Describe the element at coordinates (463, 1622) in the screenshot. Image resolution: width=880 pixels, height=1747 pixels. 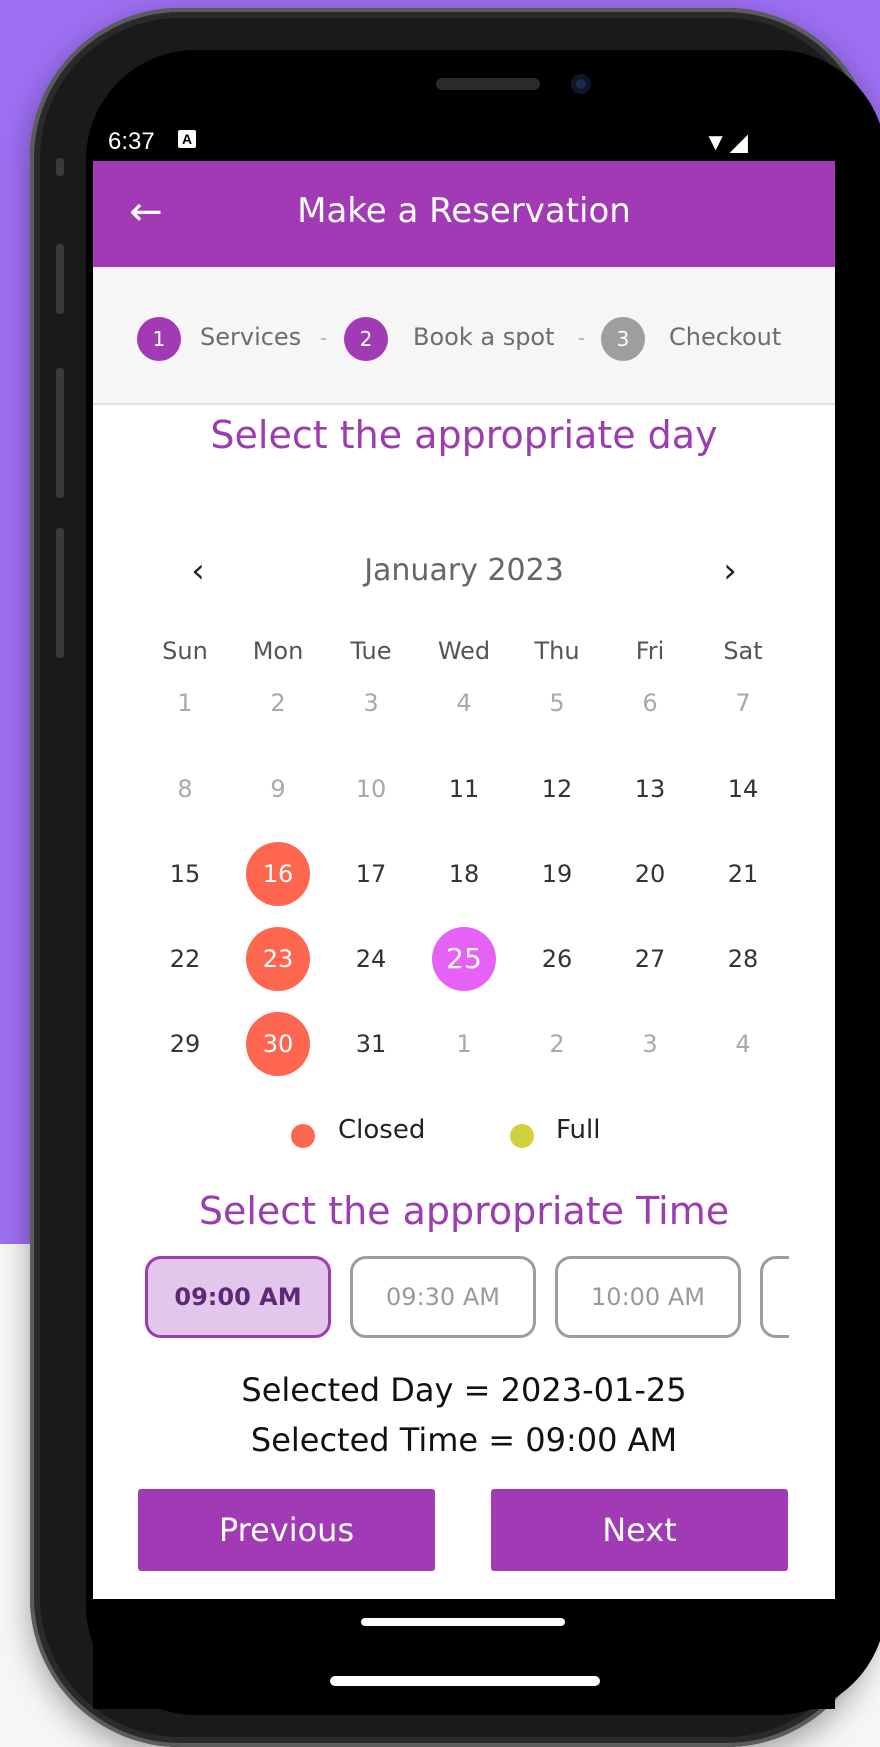
I see `nav-gesture-pill` at that location.